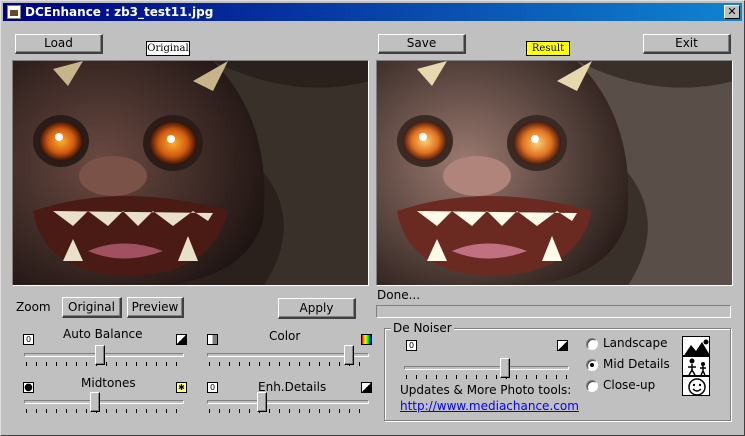  What do you see at coordinates (629, 385) in the screenshot?
I see `radio-close-up-label: Close-up` at bounding box center [629, 385].